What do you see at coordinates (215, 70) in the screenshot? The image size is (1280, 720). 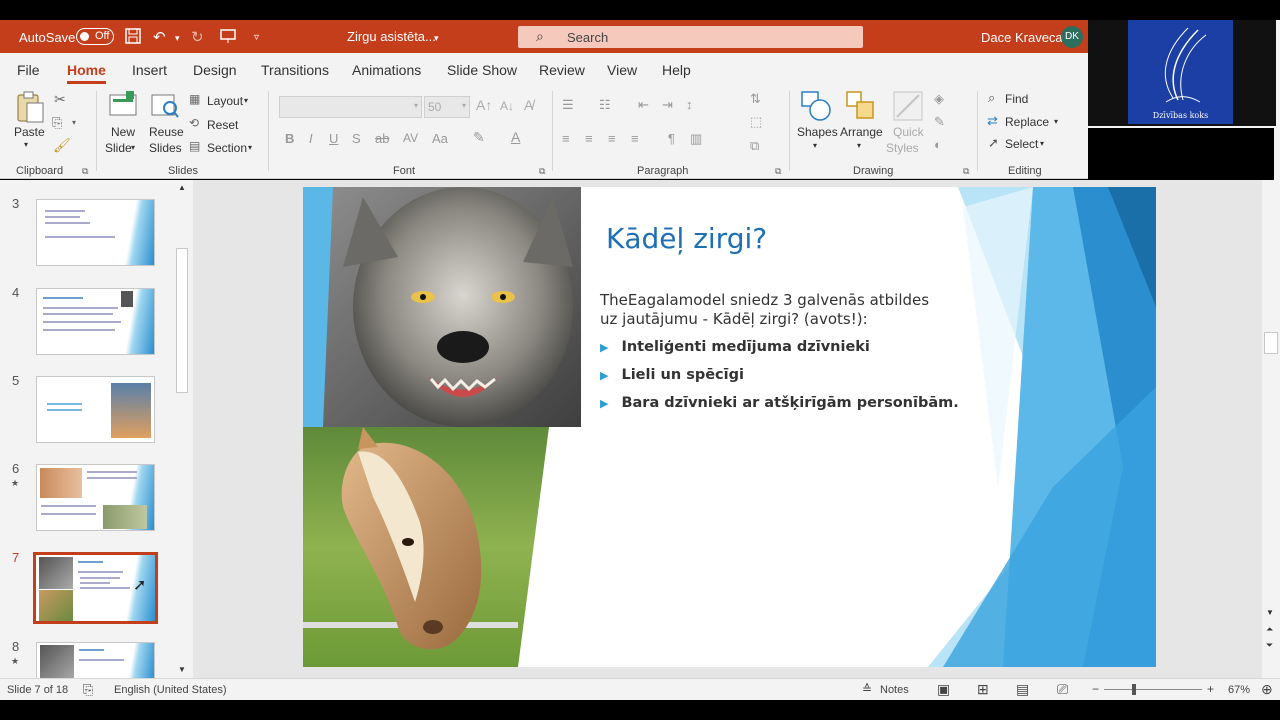 I see `tab-design: Design` at bounding box center [215, 70].